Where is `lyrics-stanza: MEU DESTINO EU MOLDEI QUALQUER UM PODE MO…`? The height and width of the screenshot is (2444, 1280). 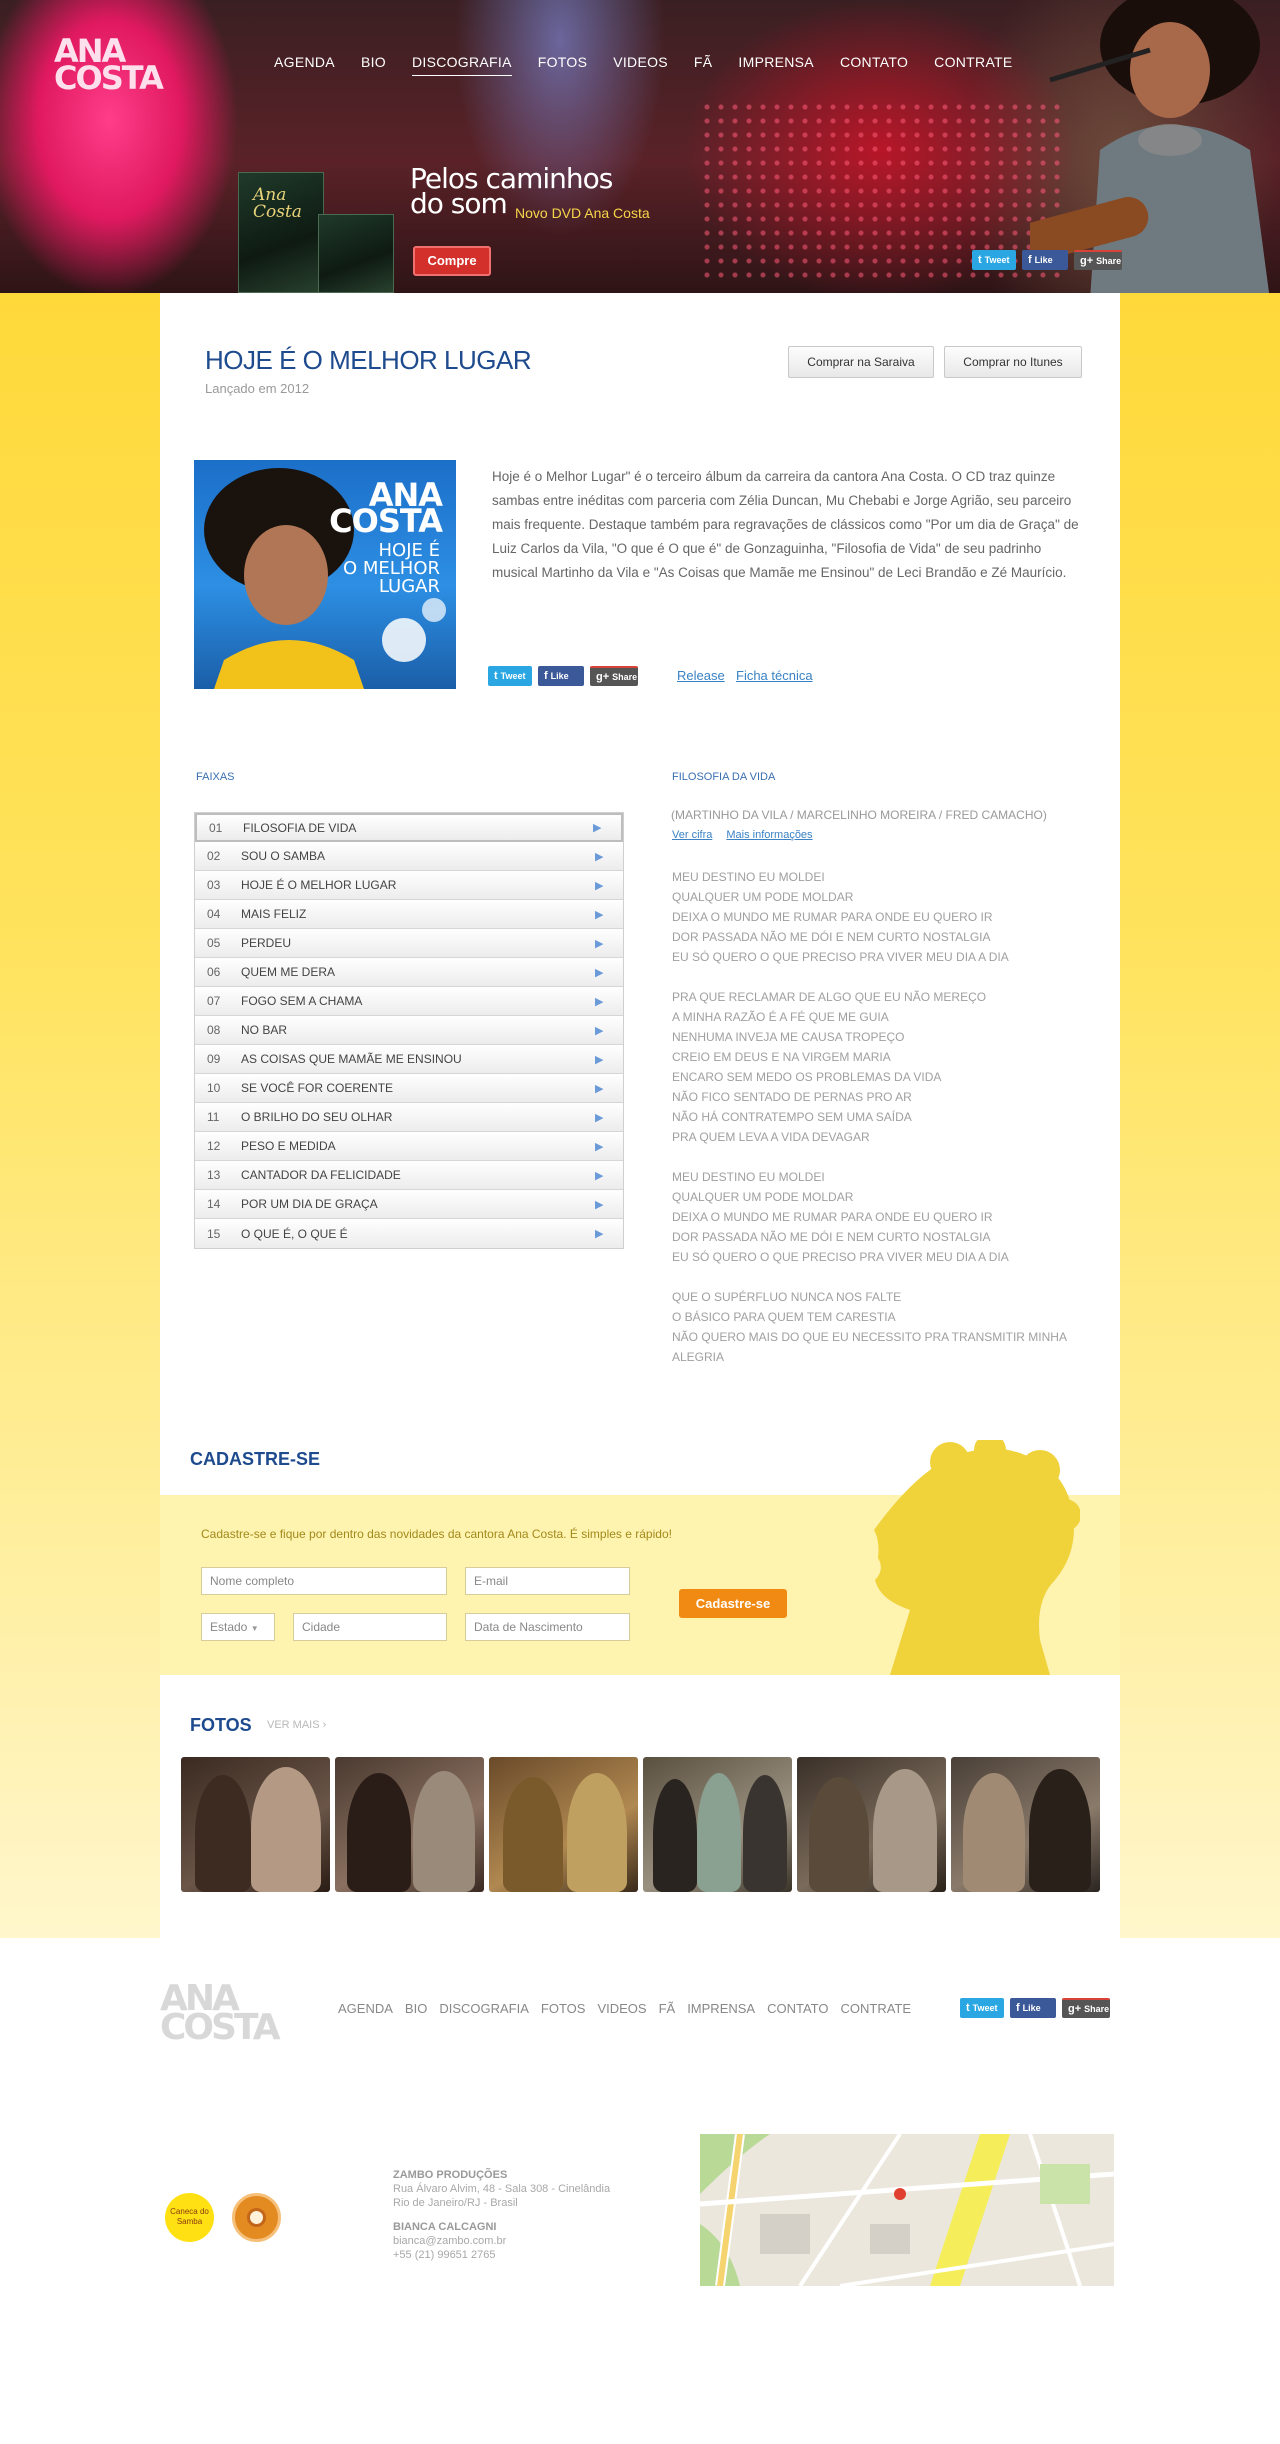
lyrics-stanza: MEU DESTINO EU MOLDEI QUALQUER UM PODE MO… is located at coordinates (840, 1217).